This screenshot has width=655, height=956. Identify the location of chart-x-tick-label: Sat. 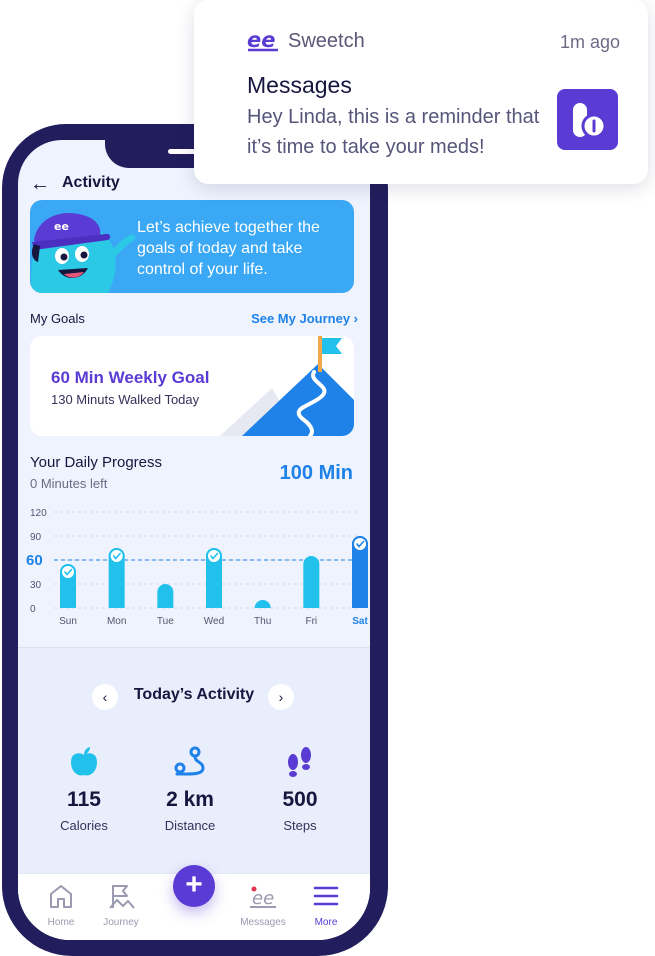
(360, 621).